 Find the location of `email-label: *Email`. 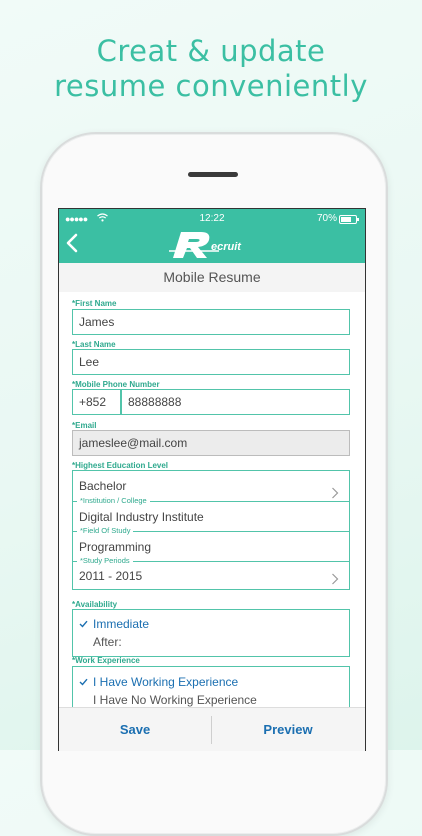

email-label: *Email is located at coordinates (84, 425).